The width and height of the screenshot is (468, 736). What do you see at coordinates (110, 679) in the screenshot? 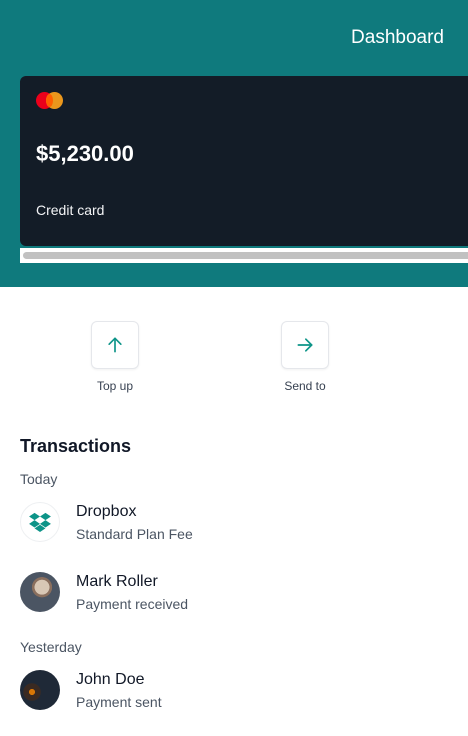
I see `transaction-name: John Doe` at bounding box center [110, 679].